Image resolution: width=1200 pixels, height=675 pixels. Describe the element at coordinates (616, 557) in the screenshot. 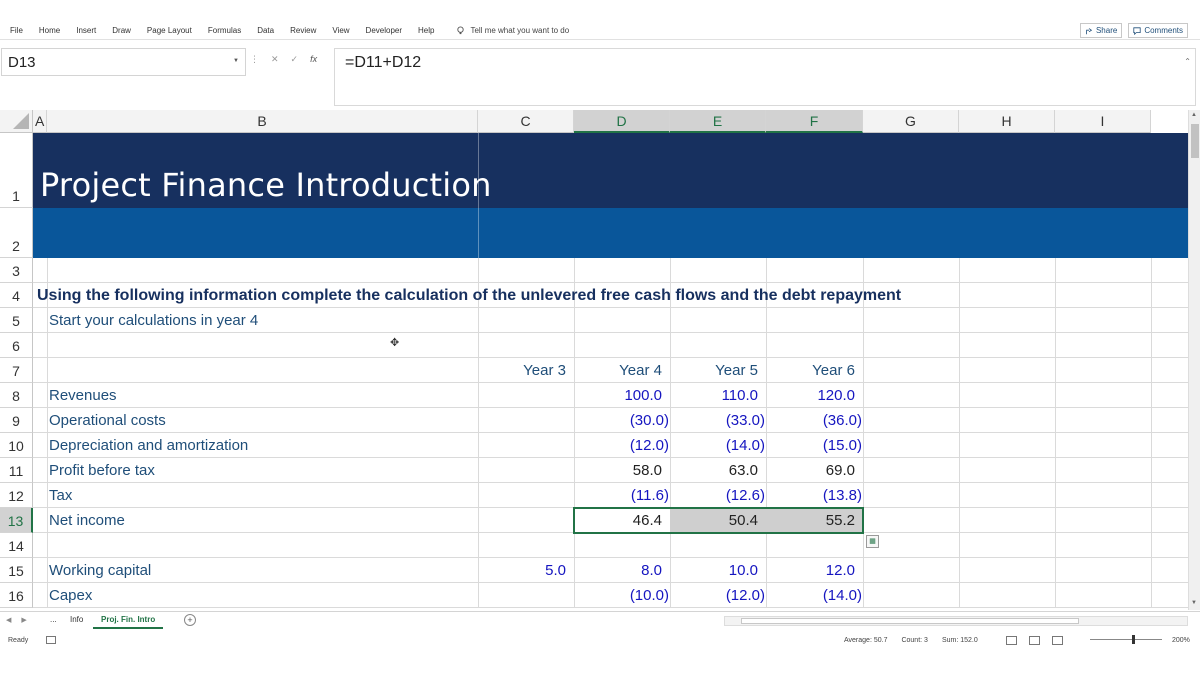

I see `gridline` at that location.